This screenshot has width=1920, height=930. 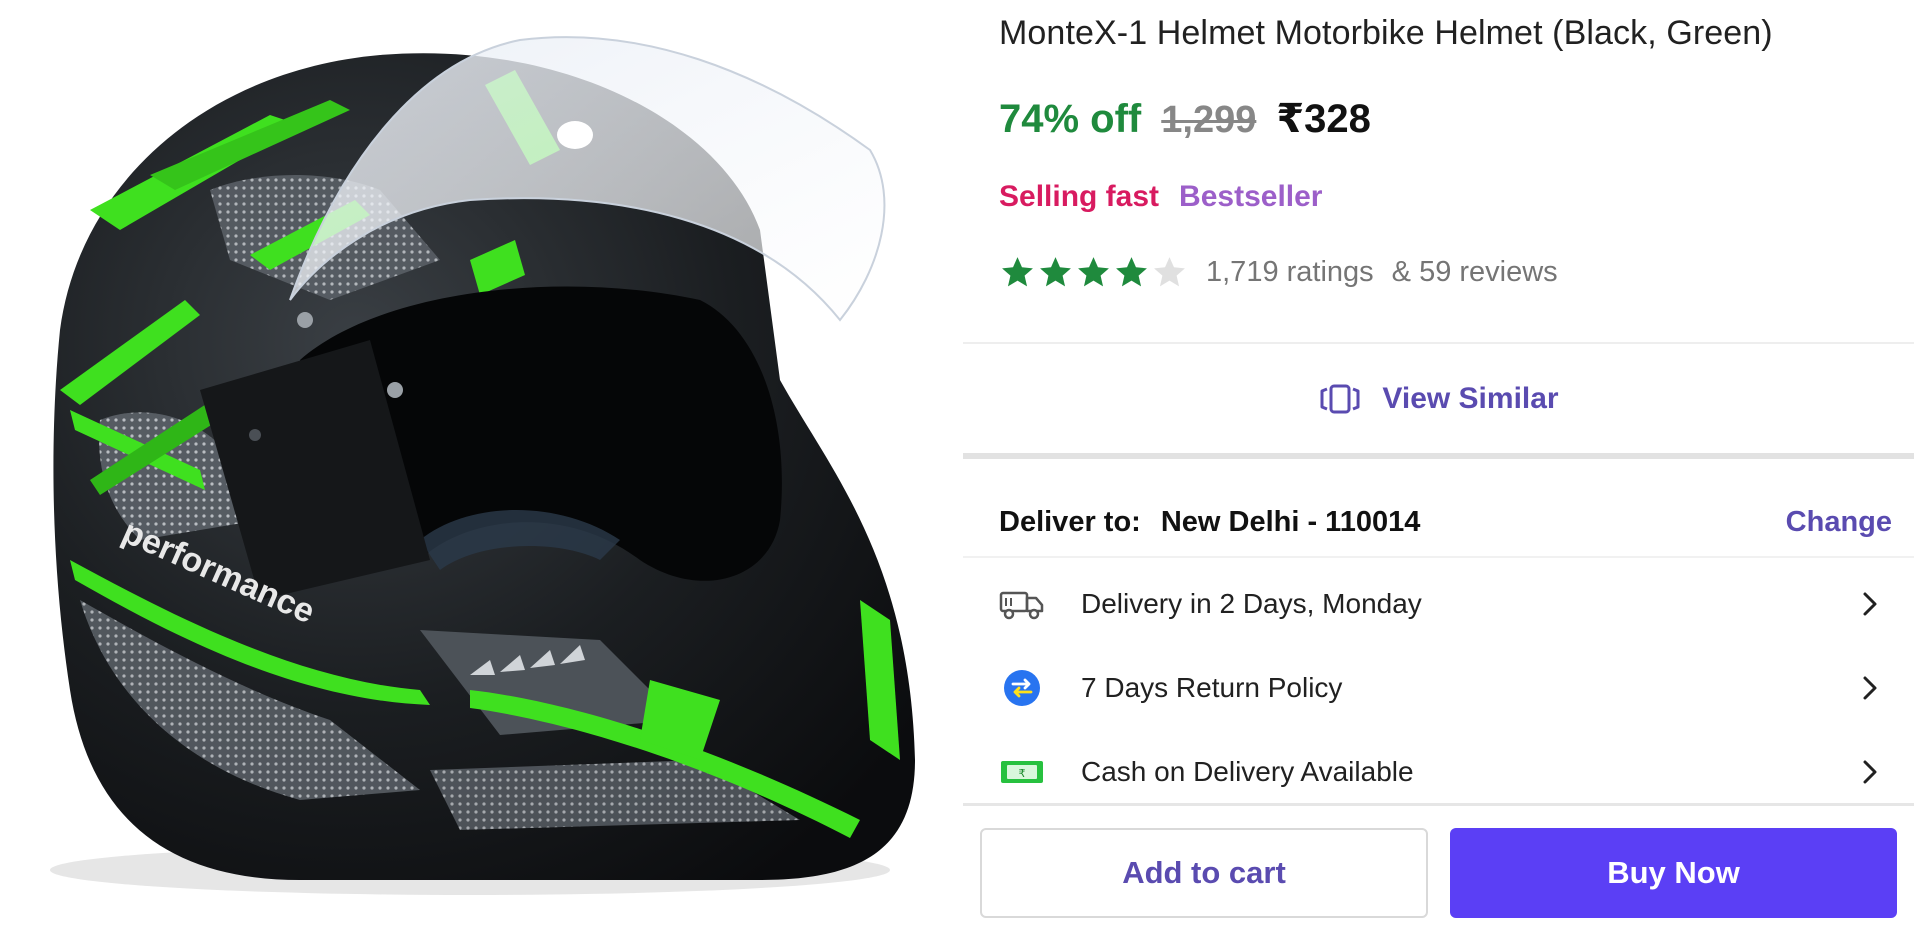 I want to click on cash-icon: ₹, so click(x=1022, y=772).